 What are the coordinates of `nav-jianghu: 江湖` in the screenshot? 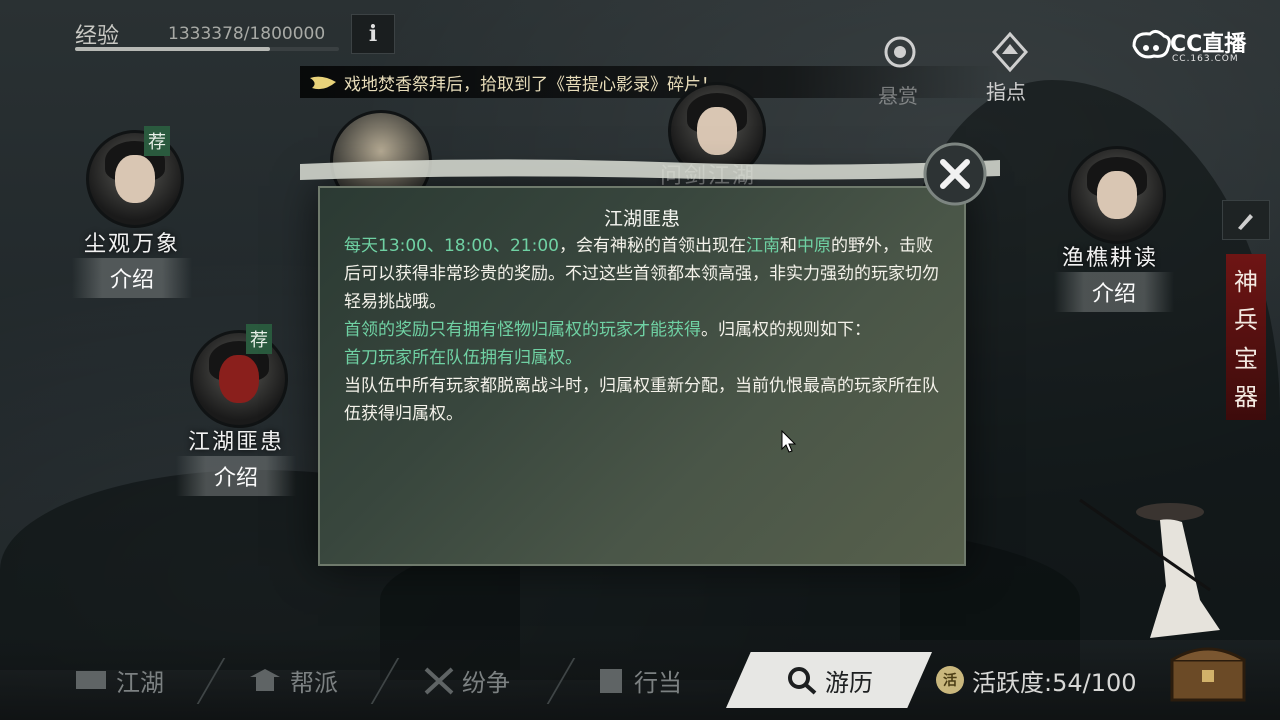 It's located at (118, 680).